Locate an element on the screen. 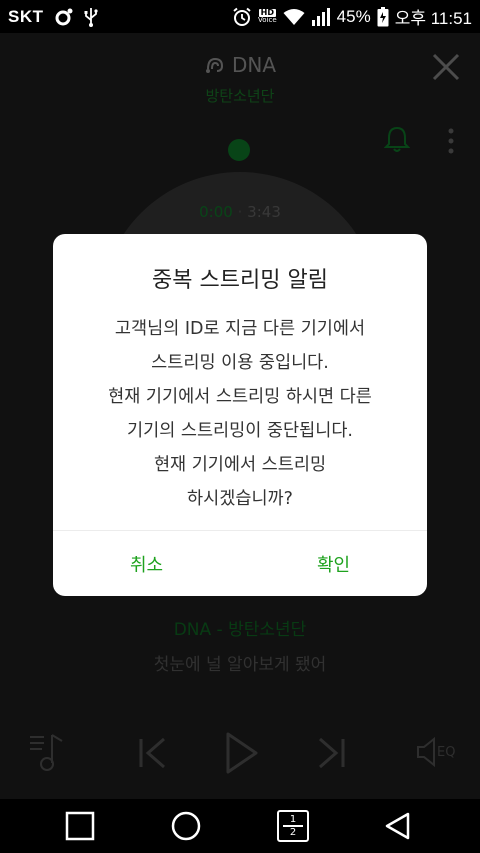 This screenshot has height=853, width=480. square-nav-icon is located at coordinates (80, 826).